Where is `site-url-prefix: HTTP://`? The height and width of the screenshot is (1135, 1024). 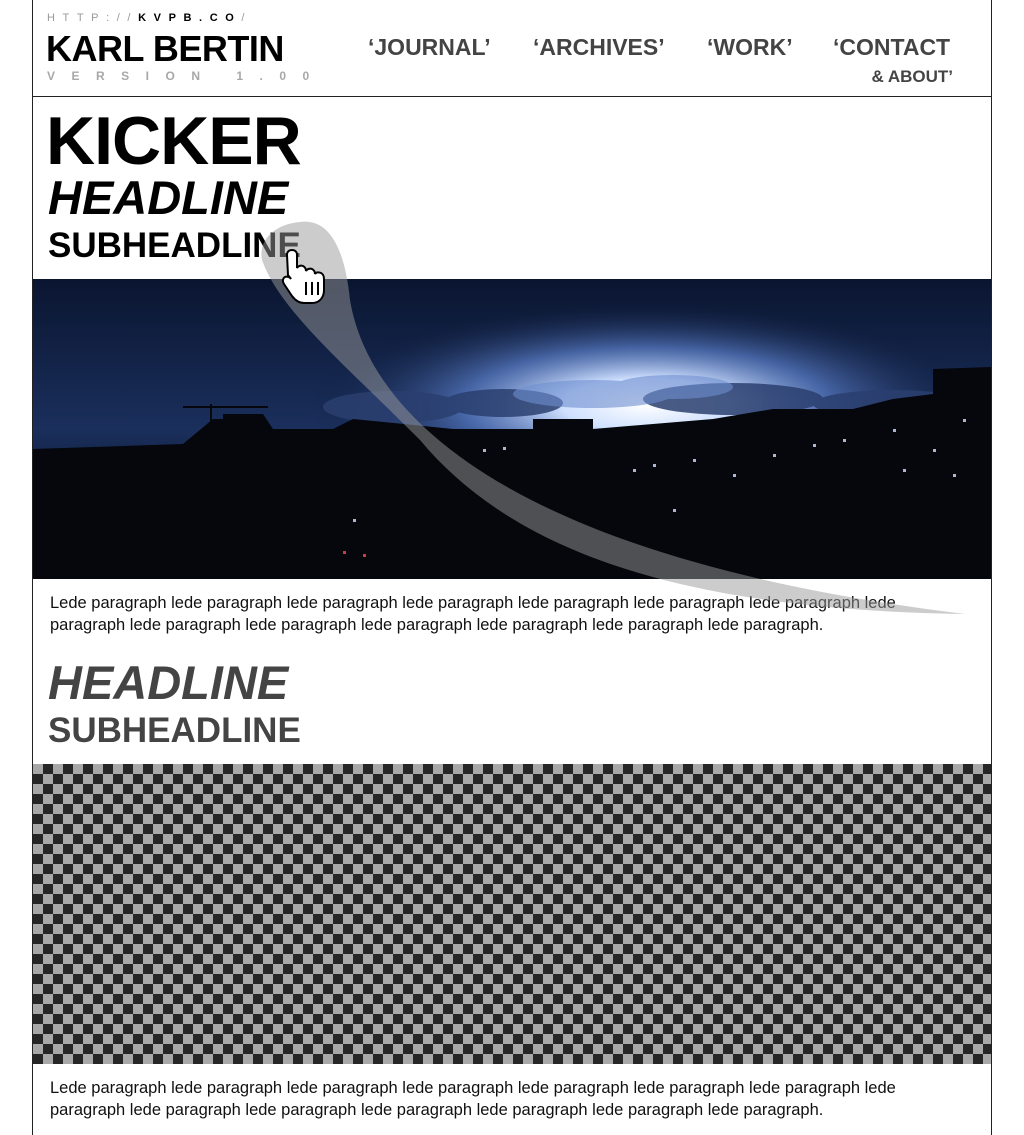
site-url-prefix: HTTP:// is located at coordinates (93, 18).